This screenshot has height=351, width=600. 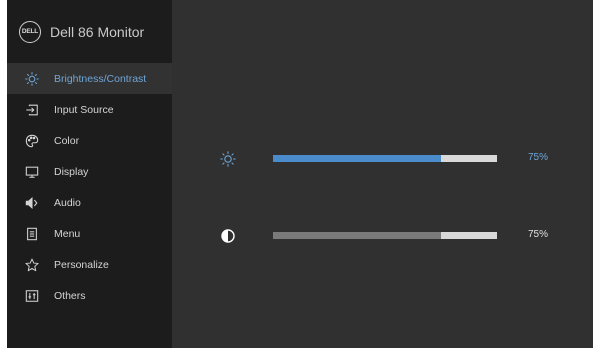 I want to click on contrast-slider-fill, so click(x=357, y=235).